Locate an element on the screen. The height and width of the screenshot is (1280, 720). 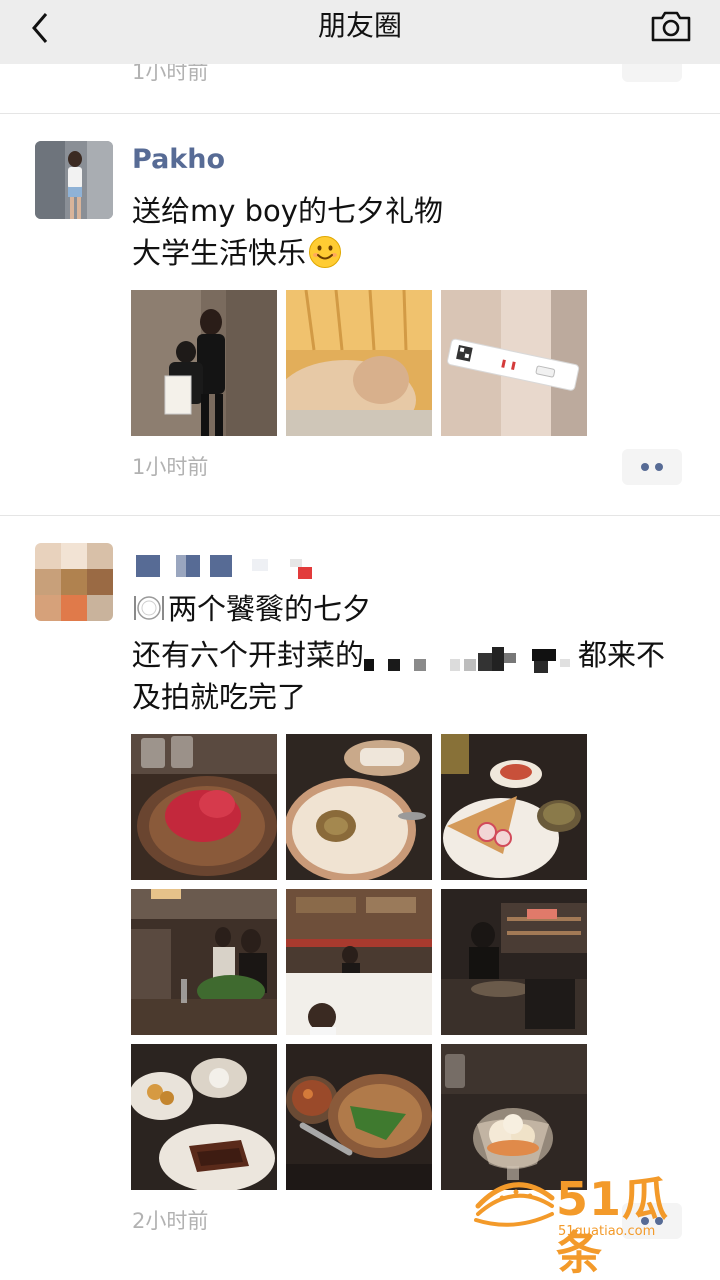
post-photo-dessert-plate is located at coordinates (359, 807).